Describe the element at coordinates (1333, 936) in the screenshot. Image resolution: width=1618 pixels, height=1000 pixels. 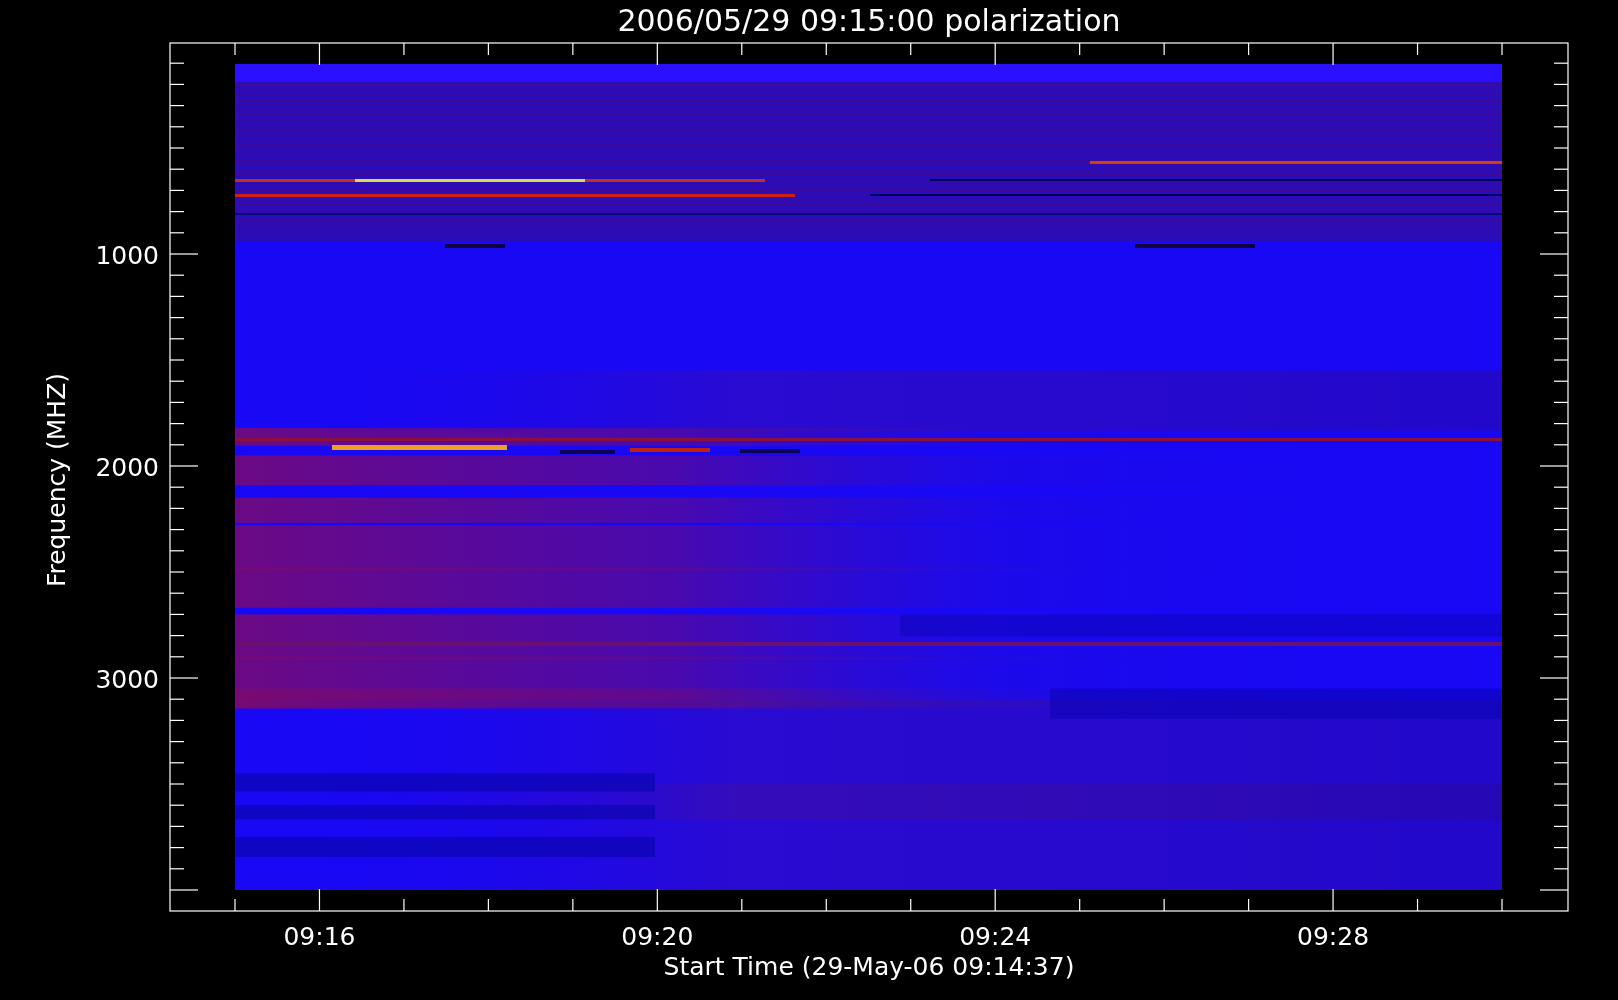
I see `x-tick-label: 09:28` at that location.